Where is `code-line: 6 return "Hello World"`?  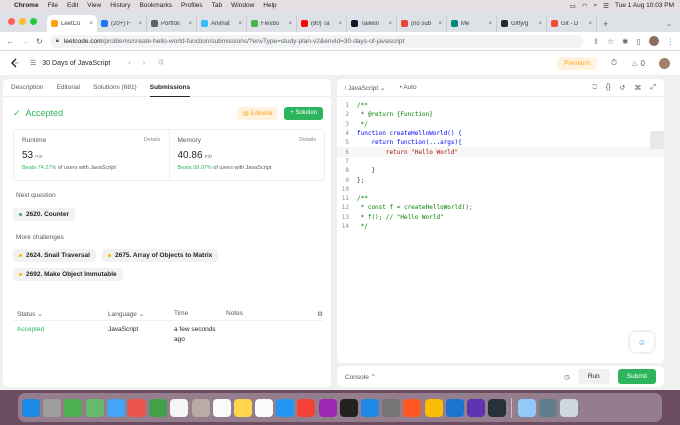
code-line: 6 return "Hello World" is located at coordinates (500, 152).